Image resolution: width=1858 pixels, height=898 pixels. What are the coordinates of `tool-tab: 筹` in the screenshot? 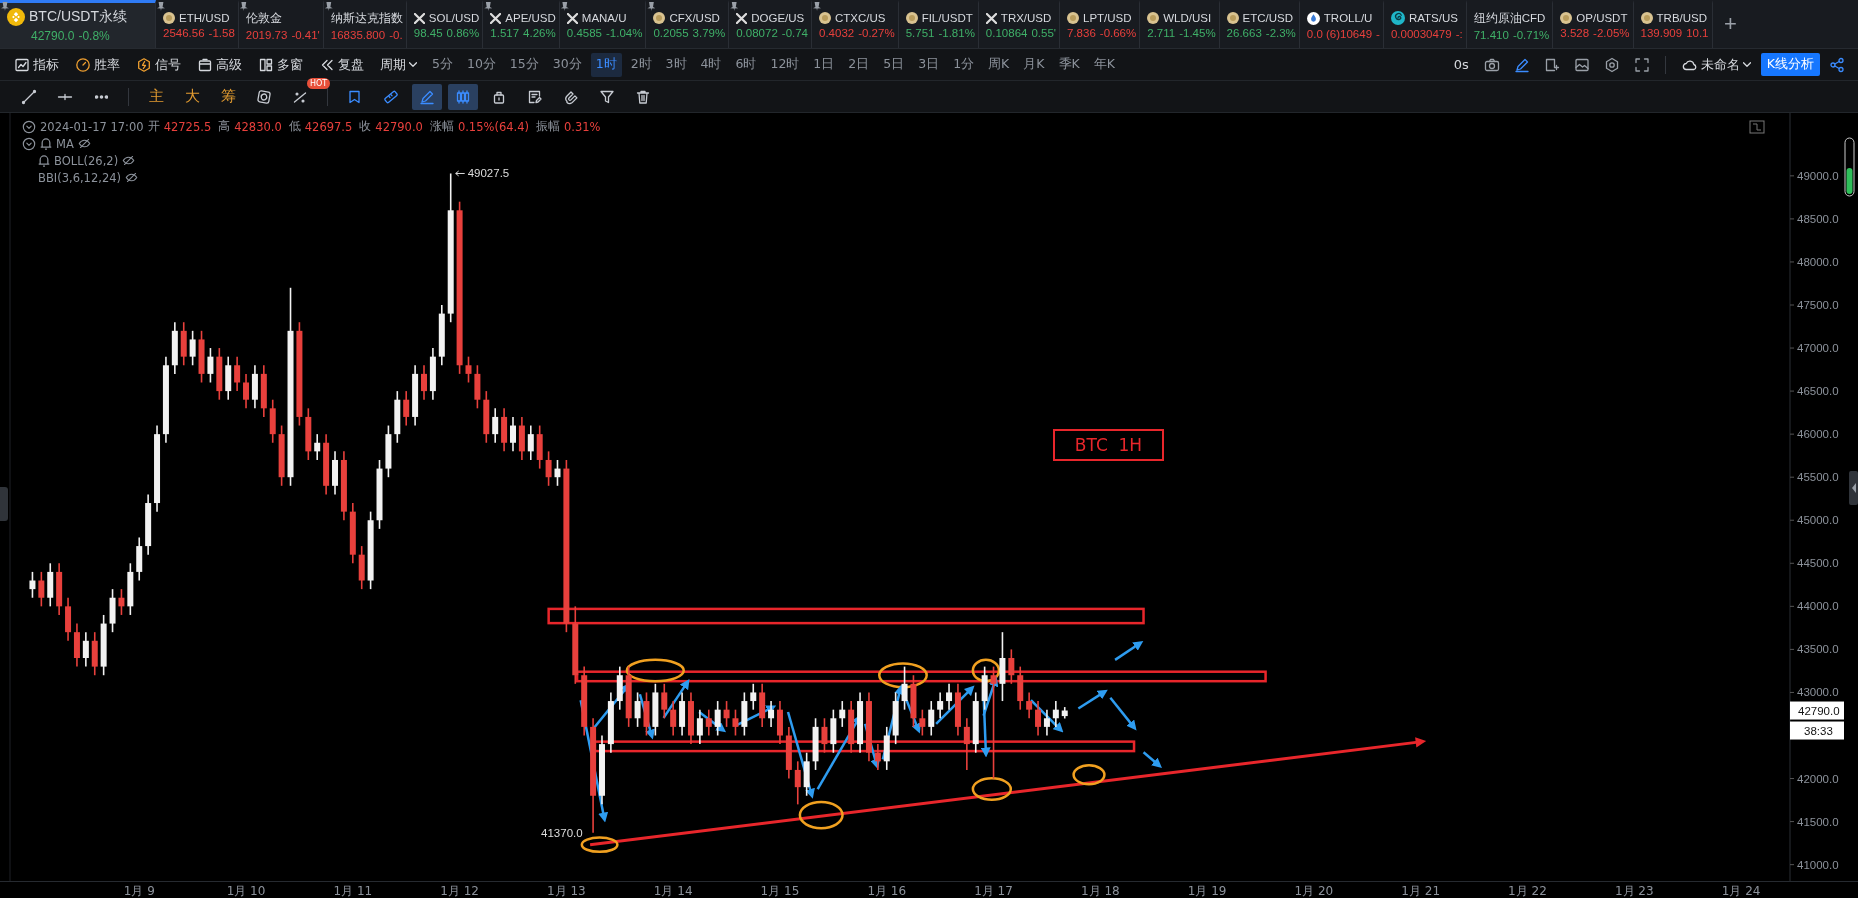 It's located at (228, 96).